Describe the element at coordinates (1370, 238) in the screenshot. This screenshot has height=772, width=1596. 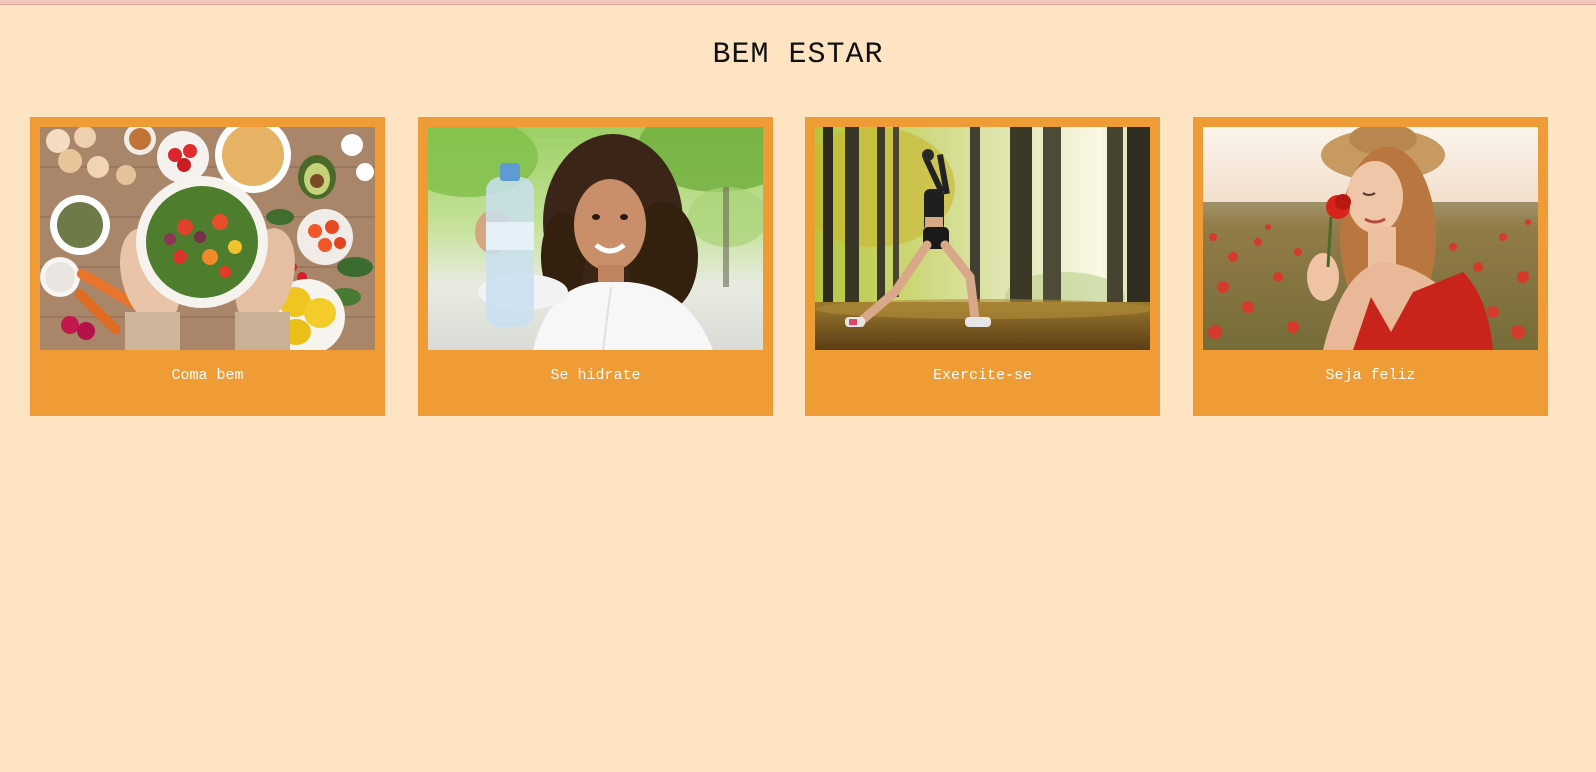
I see `woman-smelling-red-flower-photo` at that location.